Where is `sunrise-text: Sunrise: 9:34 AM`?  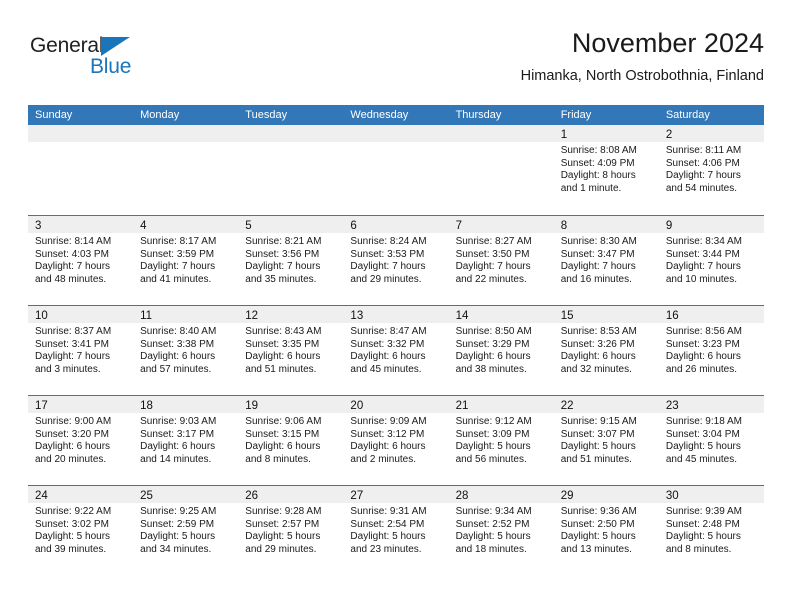
sunrise-text: Sunrise: 9:34 AM is located at coordinates (493, 511).